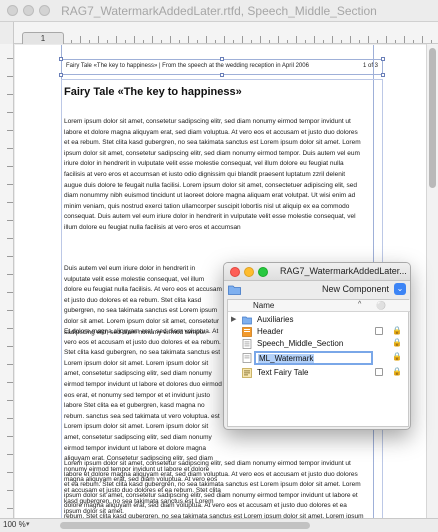 This screenshot has height=532, width=438. Describe the element at coordinates (263, 305) in the screenshot. I see `column-name-header: Name` at that location.